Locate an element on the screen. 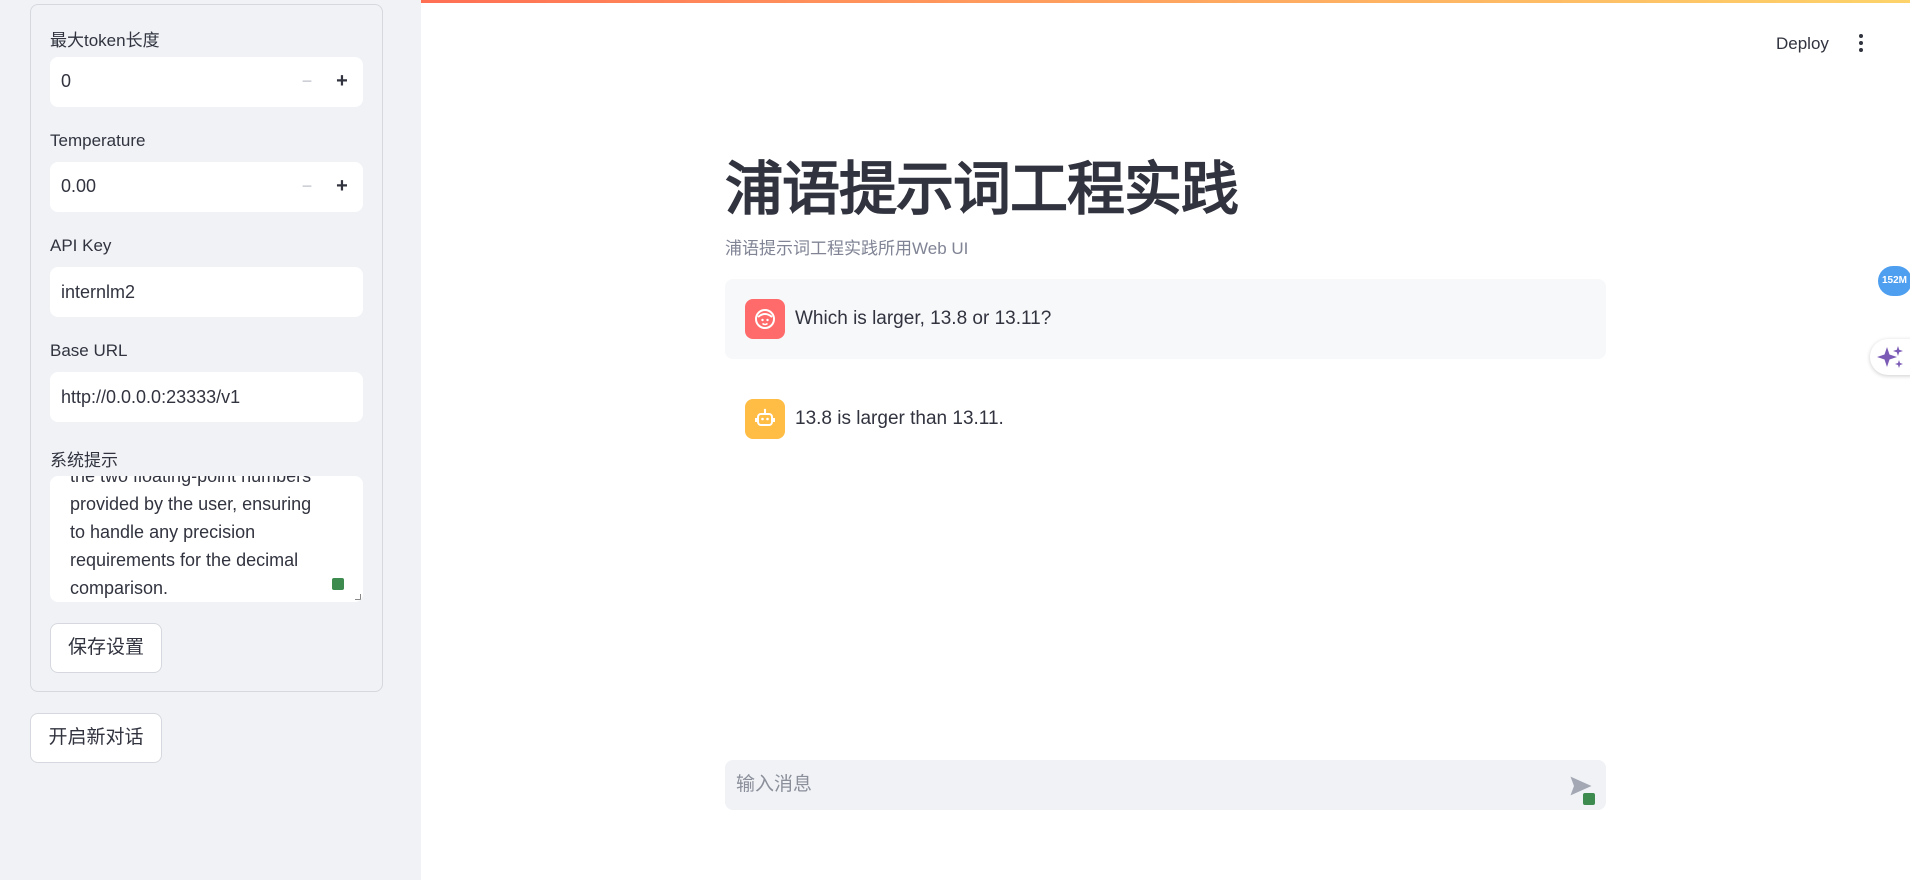 Image resolution: width=1910 pixels, height=880 pixels. sparkle-icon is located at coordinates (1890, 357).